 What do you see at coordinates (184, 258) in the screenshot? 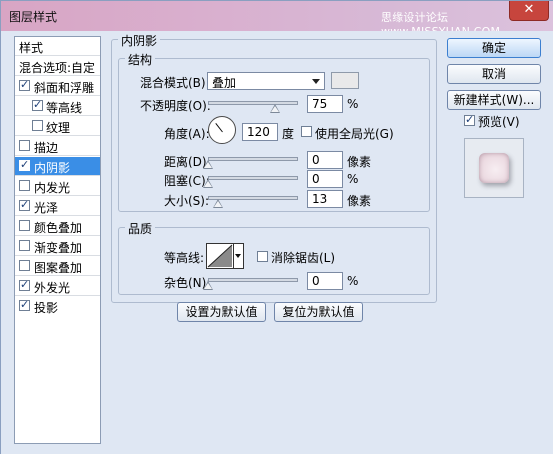
I see `contour-label: 等高线:` at bounding box center [184, 258].